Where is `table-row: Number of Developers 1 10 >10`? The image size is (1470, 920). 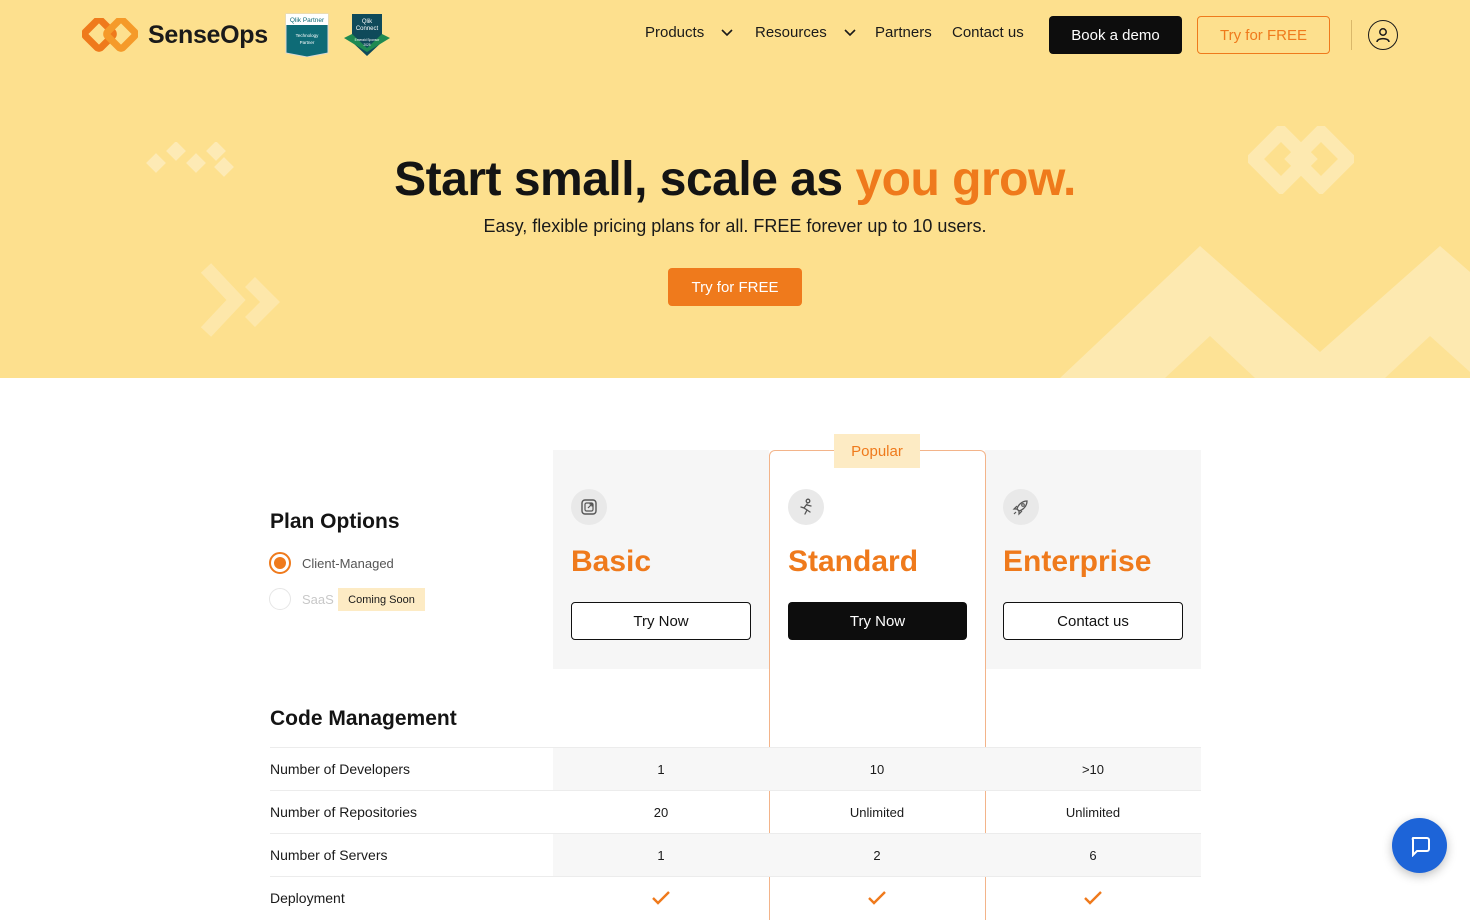
table-row: Number of Developers 1 10 >10 is located at coordinates (735, 768).